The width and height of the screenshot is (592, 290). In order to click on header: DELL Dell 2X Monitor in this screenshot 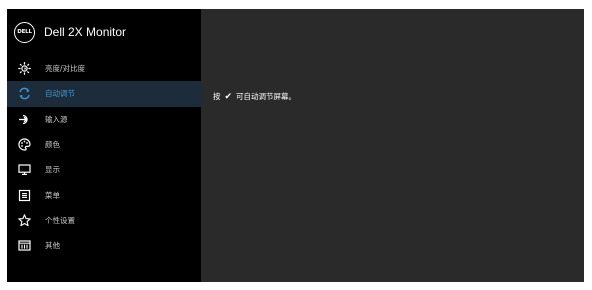, I will do `click(104, 32)`.